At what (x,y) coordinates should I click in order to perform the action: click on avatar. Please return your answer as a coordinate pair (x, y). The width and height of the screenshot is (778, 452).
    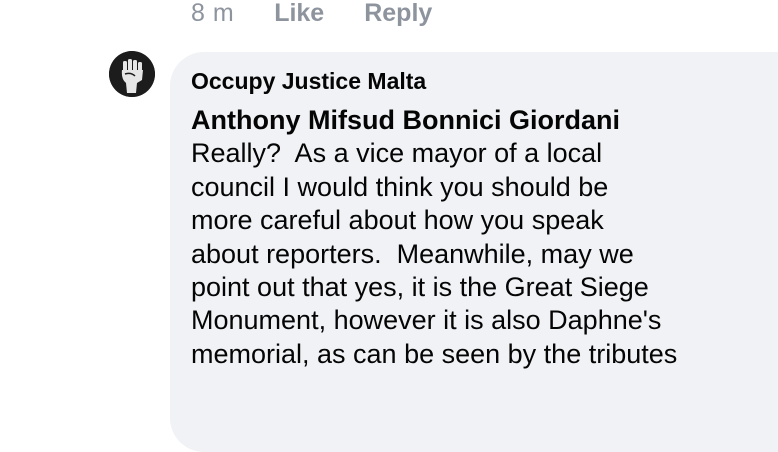
    Looking at the image, I should click on (132, 74).